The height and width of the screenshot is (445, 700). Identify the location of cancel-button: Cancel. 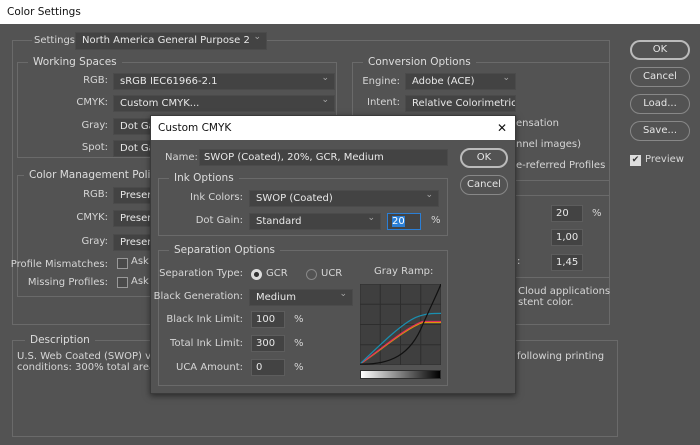
(660, 77).